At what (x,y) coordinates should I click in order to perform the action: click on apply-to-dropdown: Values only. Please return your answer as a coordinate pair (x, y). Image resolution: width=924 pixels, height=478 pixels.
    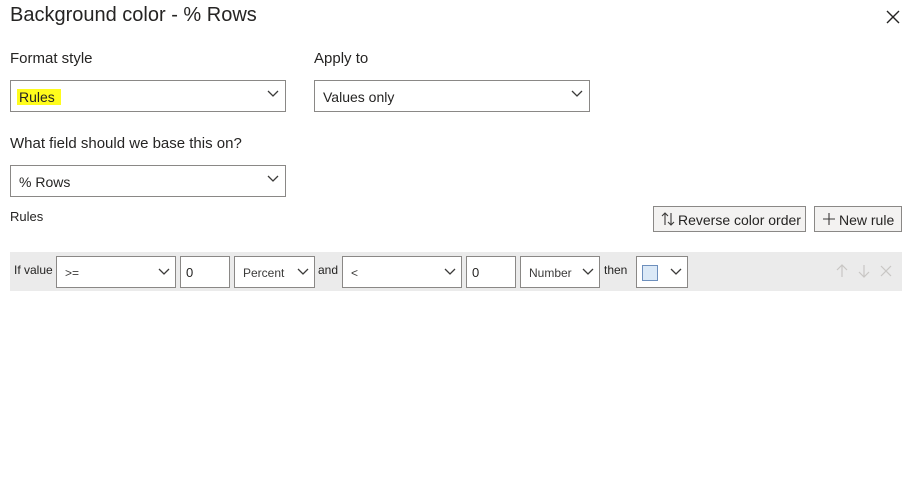
    Looking at the image, I should click on (452, 96).